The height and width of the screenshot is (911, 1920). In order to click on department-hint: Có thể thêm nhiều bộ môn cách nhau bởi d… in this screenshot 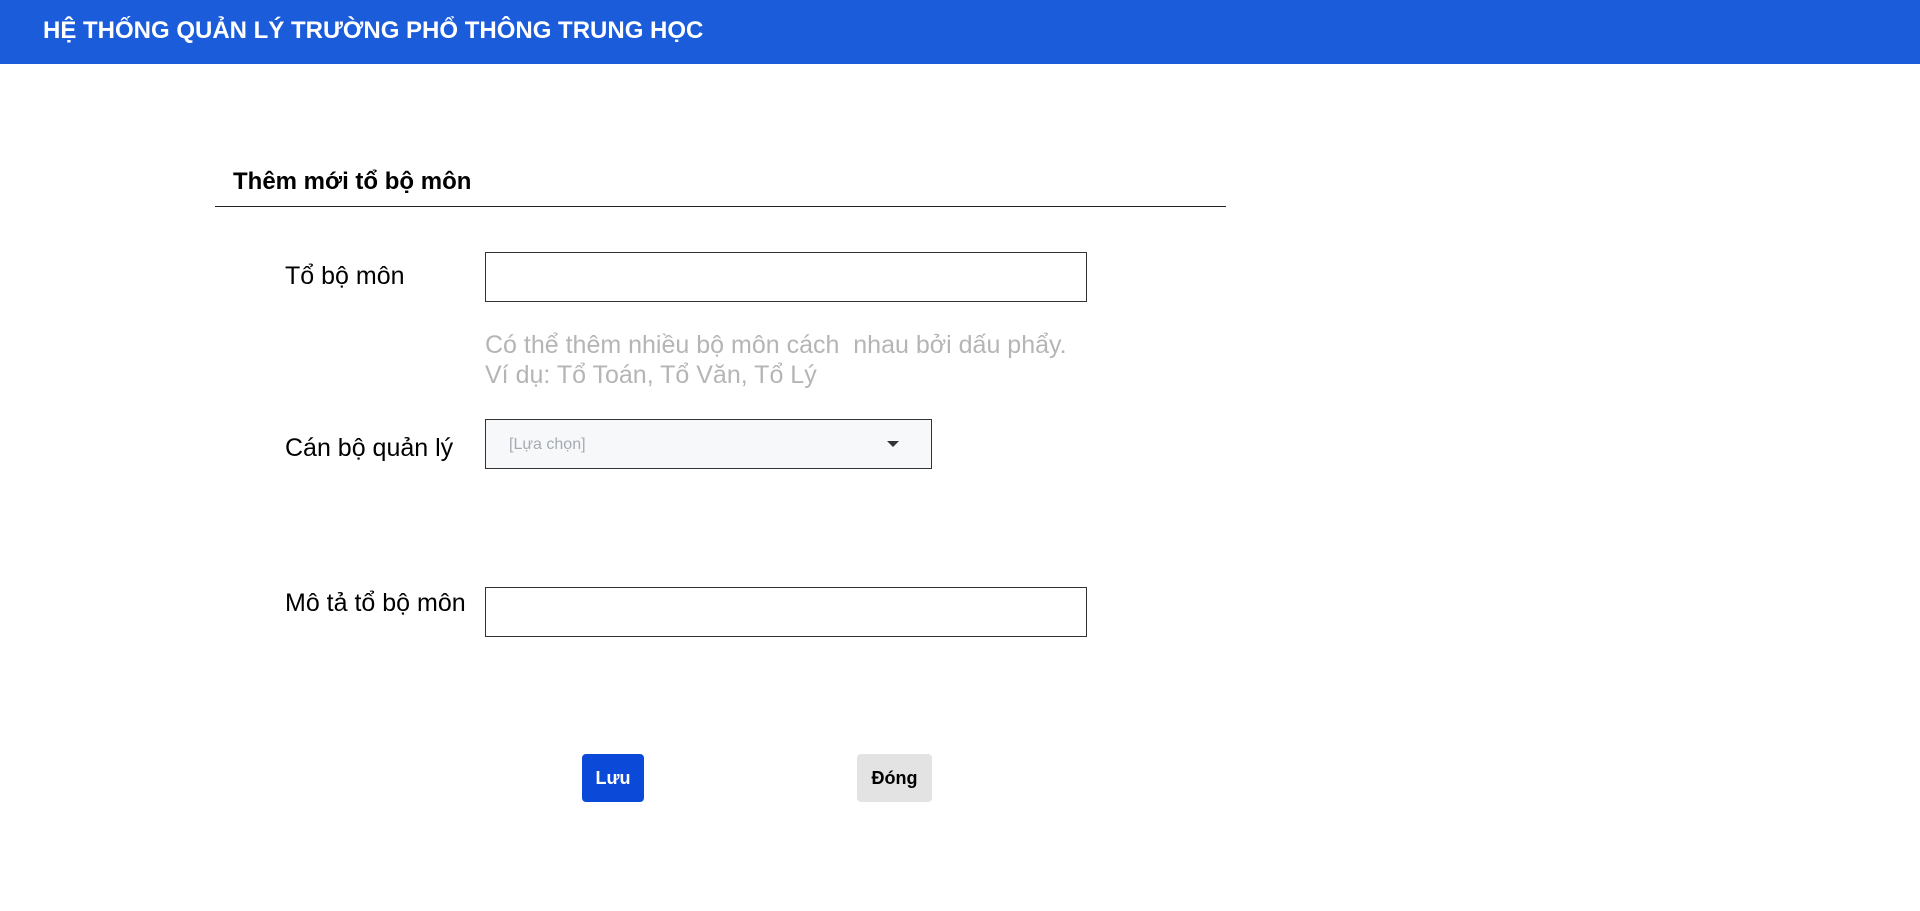, I will do `click(776, 360)`.